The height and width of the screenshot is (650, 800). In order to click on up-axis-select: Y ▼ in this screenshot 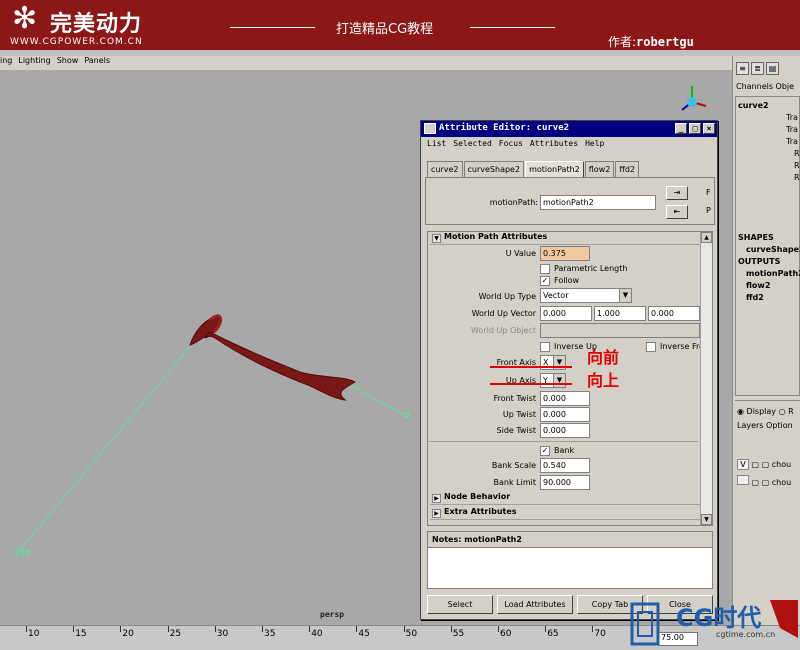, I will do `click(553, 380)`.